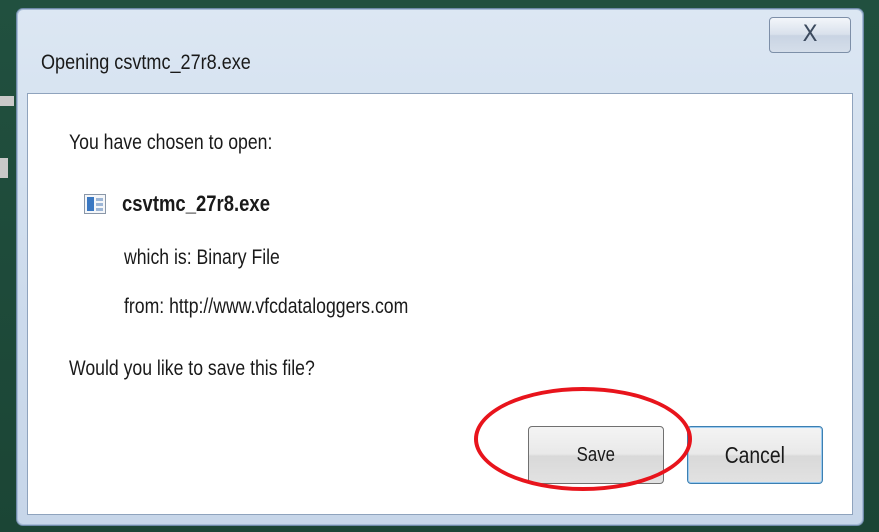 Image resolution: width=879 pixels, height=532 pixels. Describe the element at coordinates (202, 257) in the screenshot. I see `file-type-label: which is: Binary File` at that location.